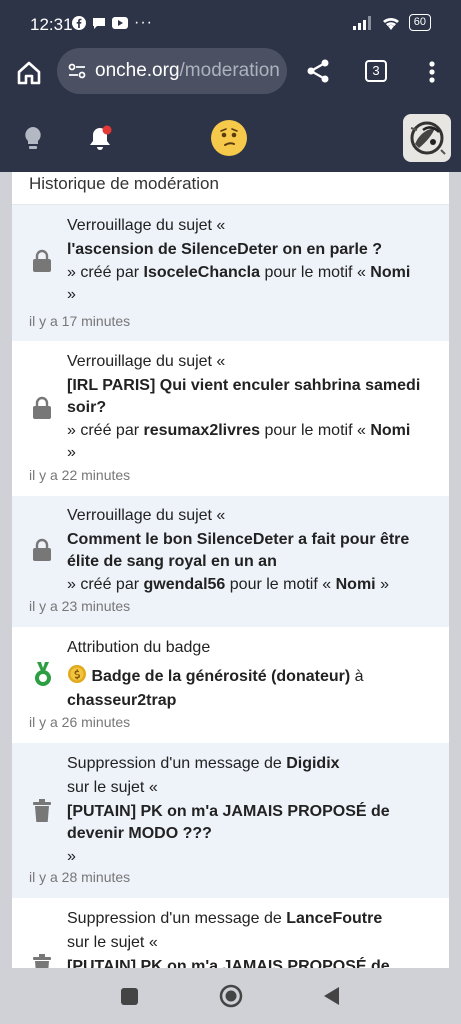  Describe the element at coordinates (230, 24) in the screenshot. I see `status-bar: 12:31 ··· 60` at that location.